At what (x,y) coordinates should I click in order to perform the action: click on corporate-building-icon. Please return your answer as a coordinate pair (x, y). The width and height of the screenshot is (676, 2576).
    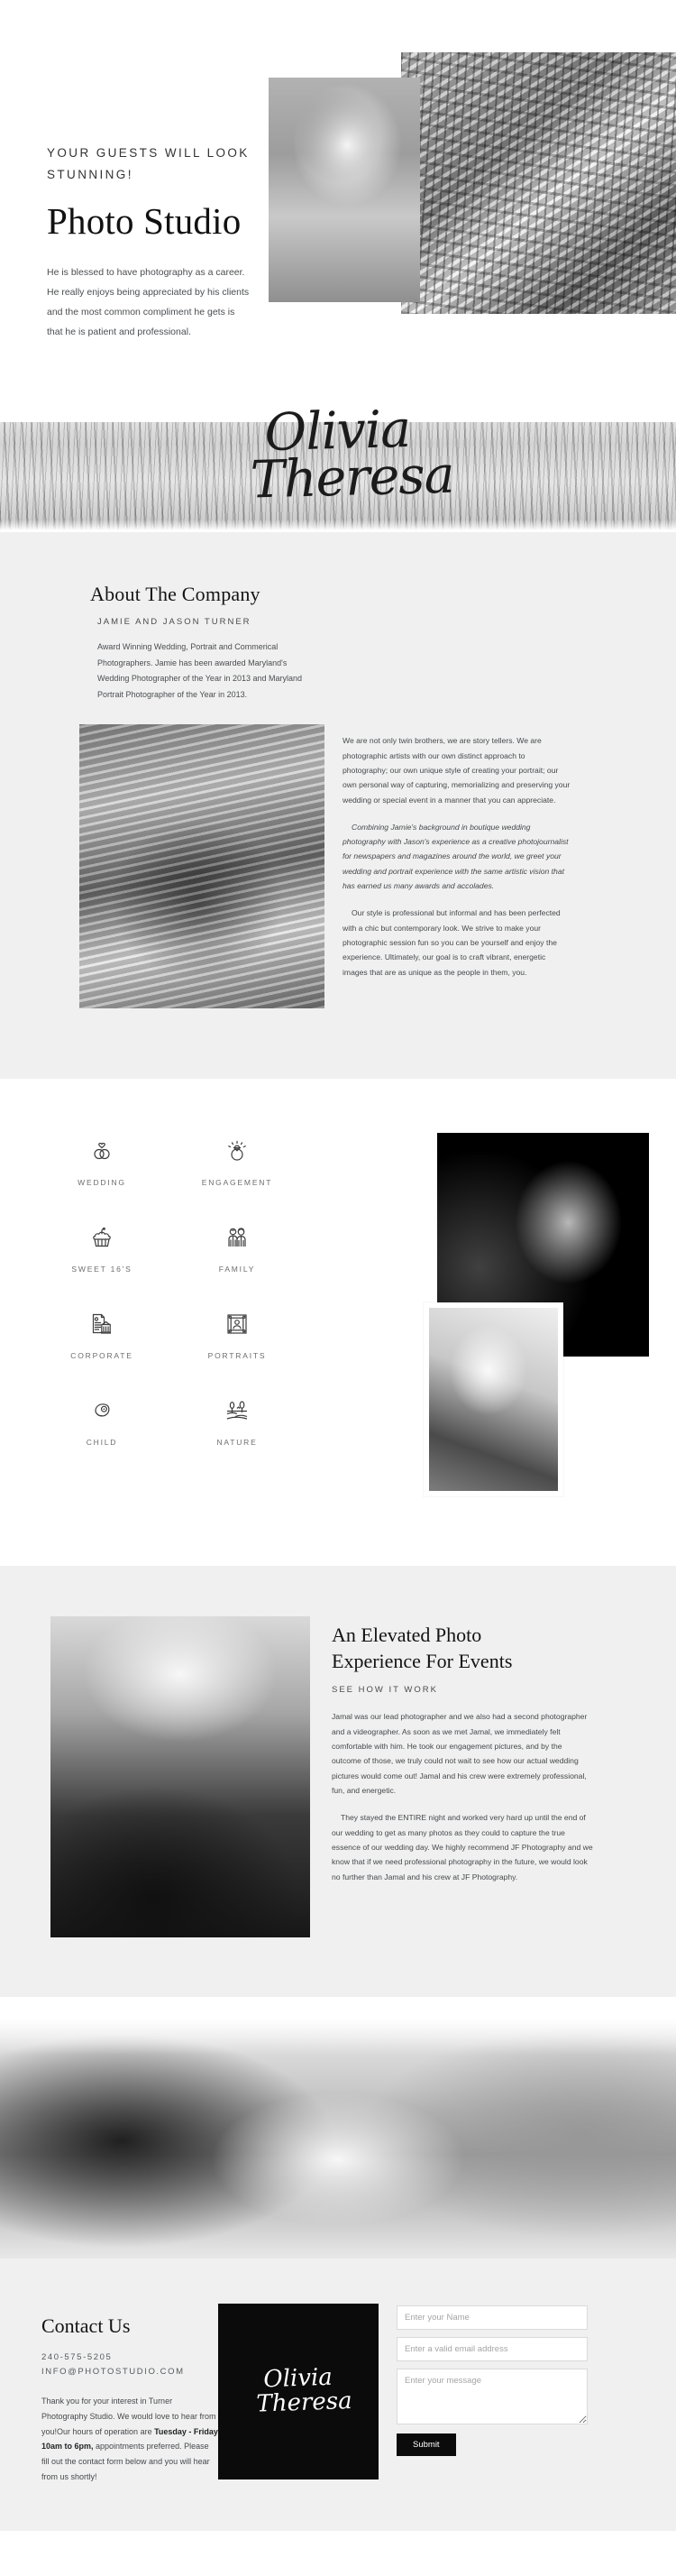
    Looking at the image, I should click on (101, 1324).